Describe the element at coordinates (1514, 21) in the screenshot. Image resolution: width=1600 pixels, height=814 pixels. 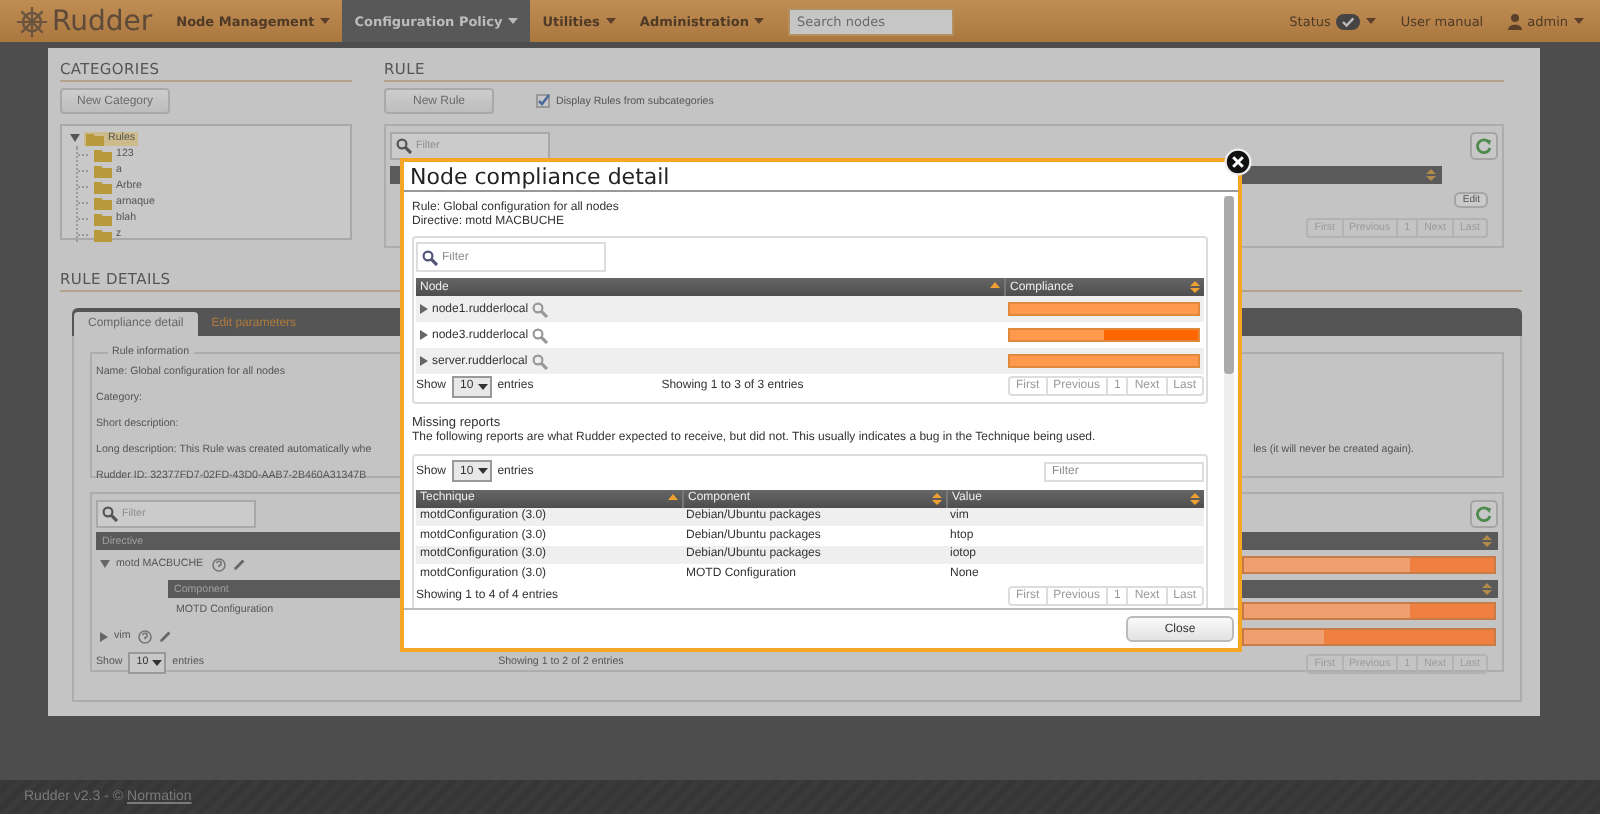
I see `user-icon` at that location.